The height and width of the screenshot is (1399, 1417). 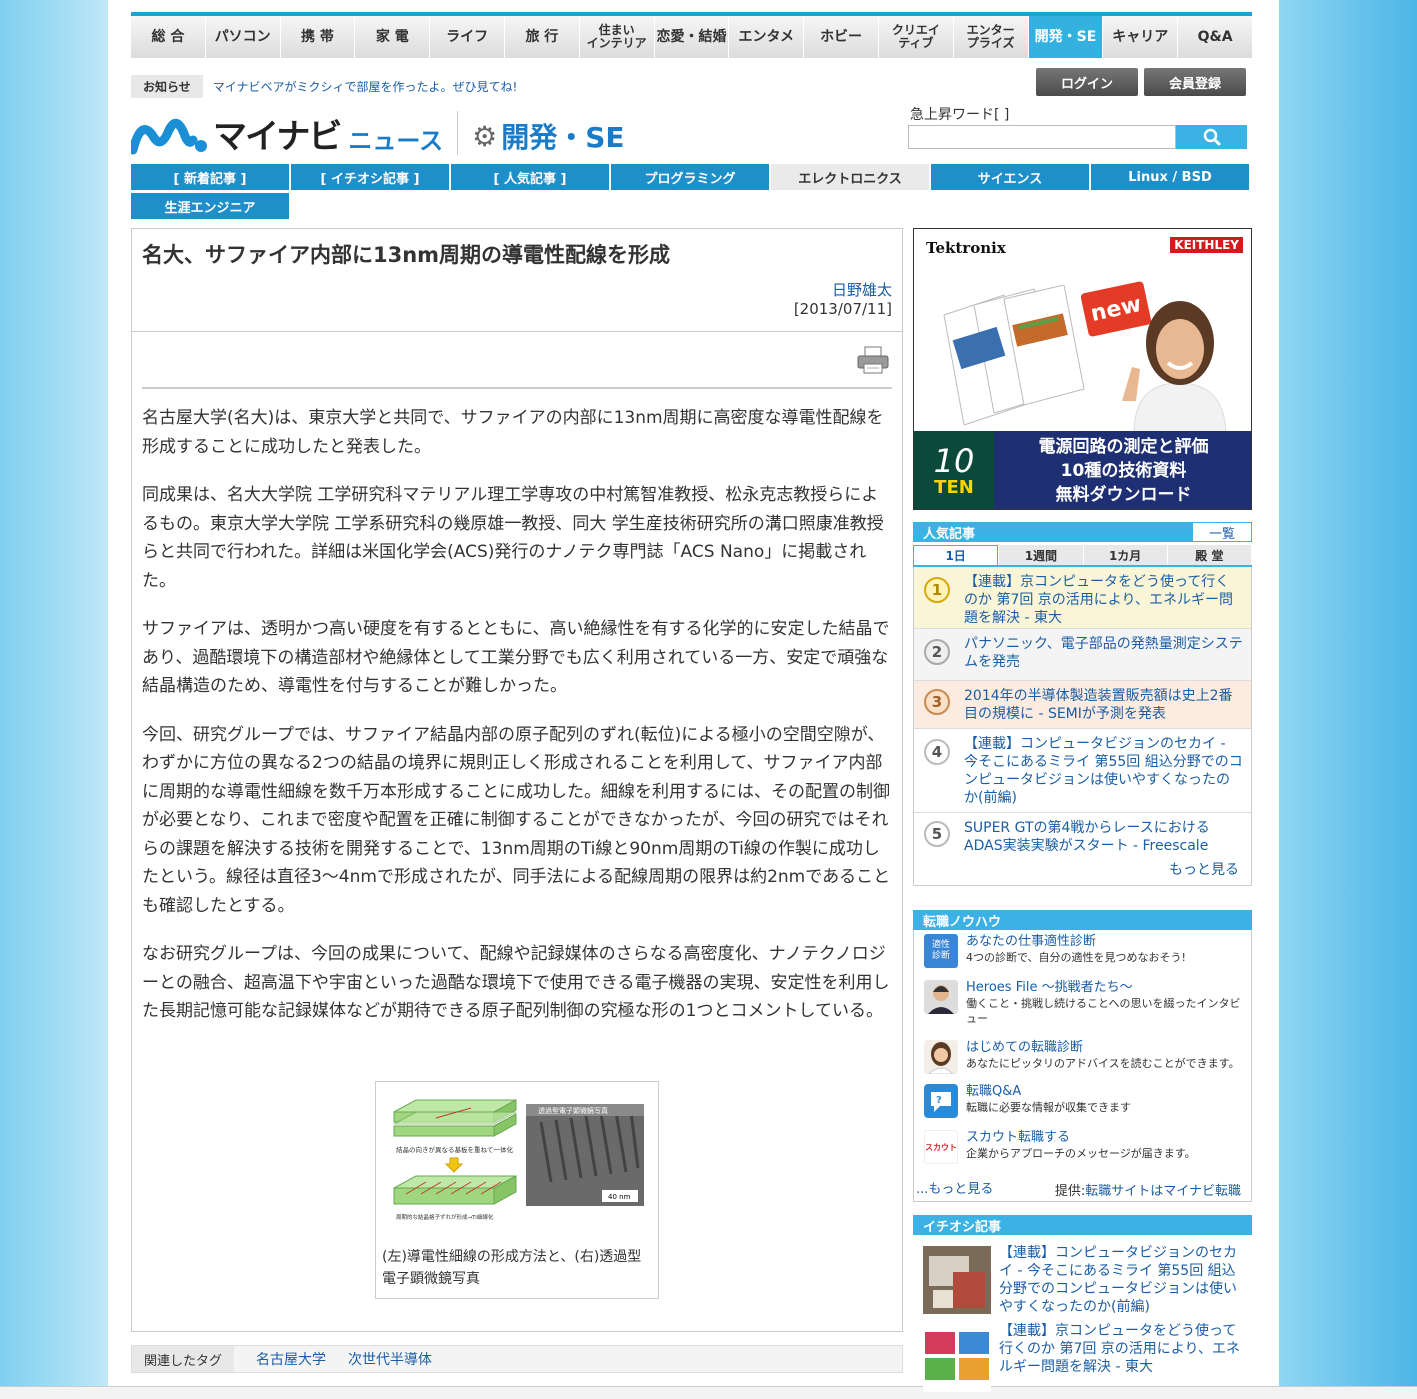 What do you see at coordinates (692, 37) in the screenshot?
I see `nav-item-renai: 恋愛・結婚` at bounding box center [692, 37].